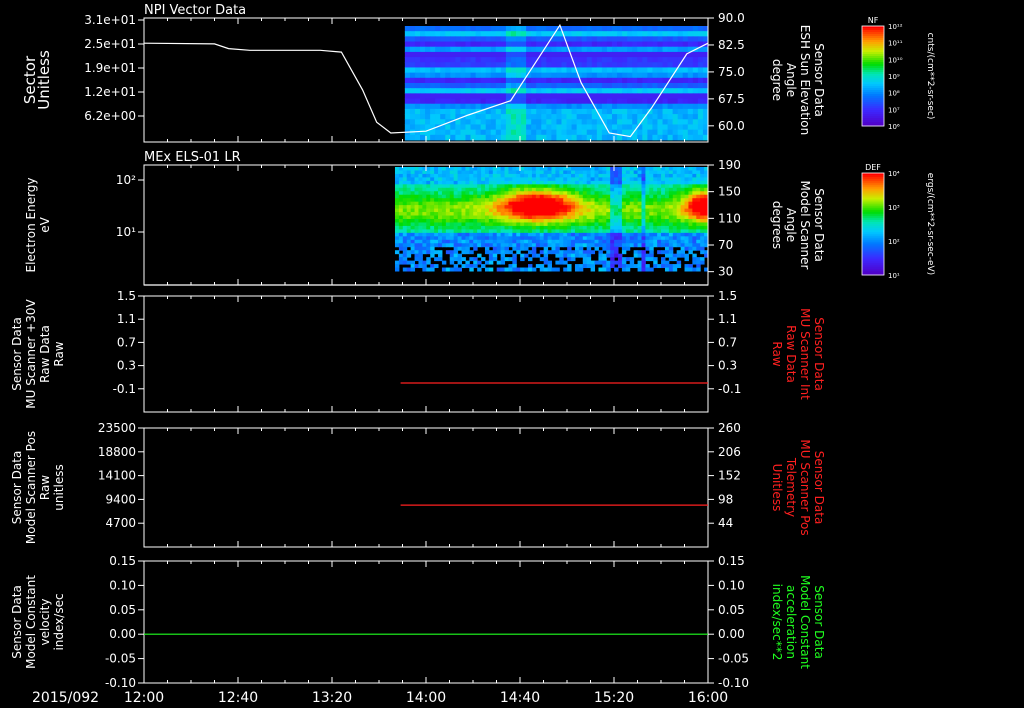 The image size is (1024, 708). What do you see at coordinates (725, 523) in the screenshot?
I see `y-tick-label-right: 44` at bounding box center [725, 523].